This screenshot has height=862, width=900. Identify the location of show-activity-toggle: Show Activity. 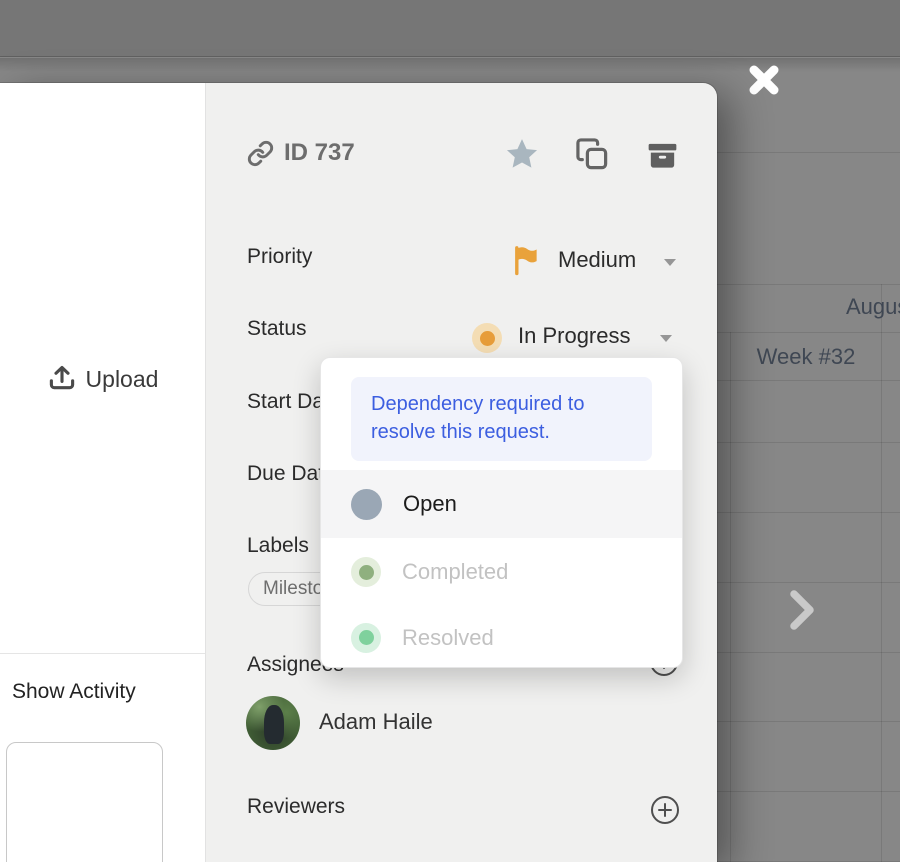
(74, 692).